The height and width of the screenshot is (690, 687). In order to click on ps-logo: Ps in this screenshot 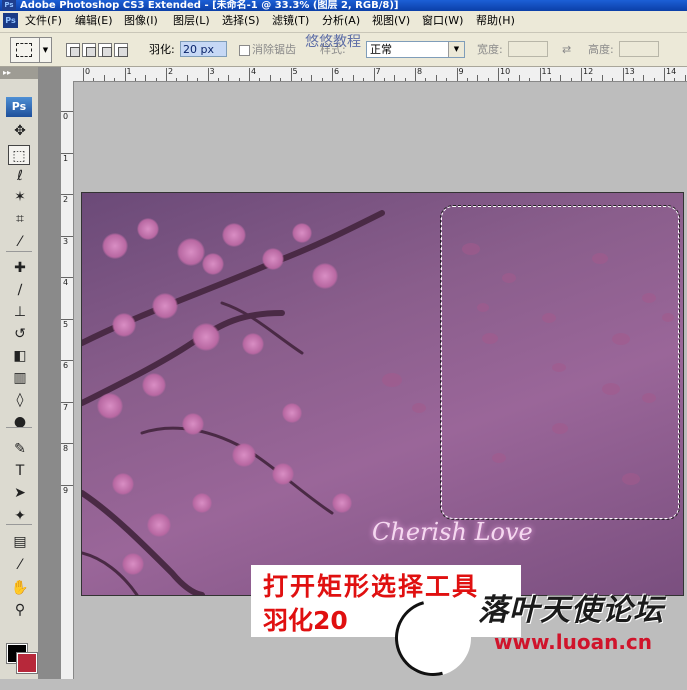, I will do `click(19, 107)`.